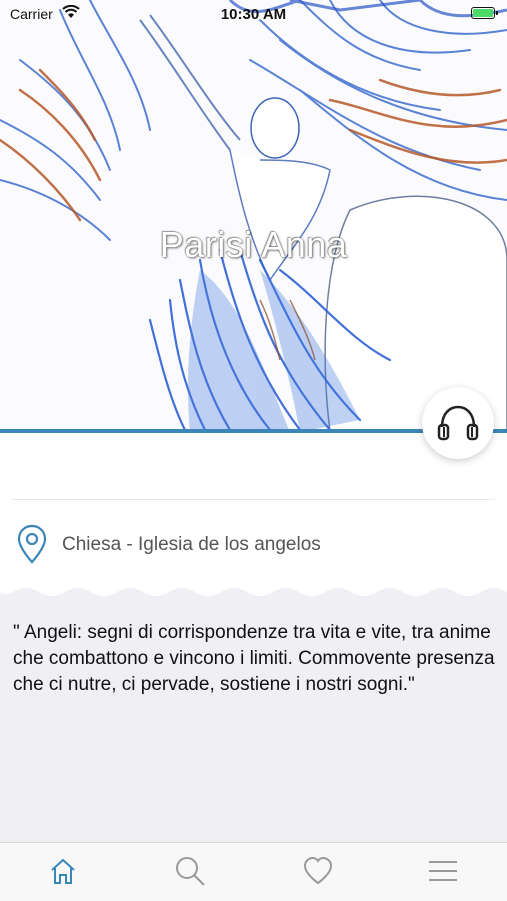 The image size is (507, 901). I want to click on headphones-icon, so click(458, 423).